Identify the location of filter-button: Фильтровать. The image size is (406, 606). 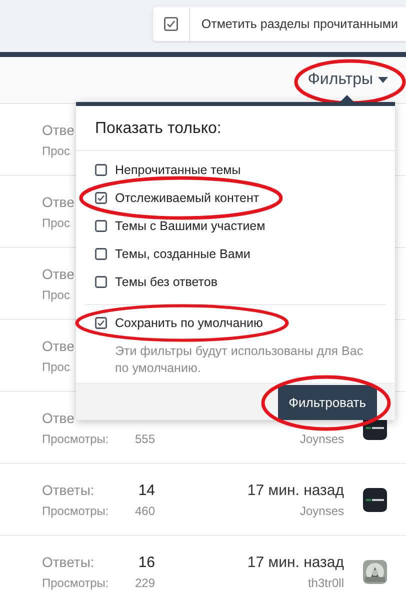
(327, 402).